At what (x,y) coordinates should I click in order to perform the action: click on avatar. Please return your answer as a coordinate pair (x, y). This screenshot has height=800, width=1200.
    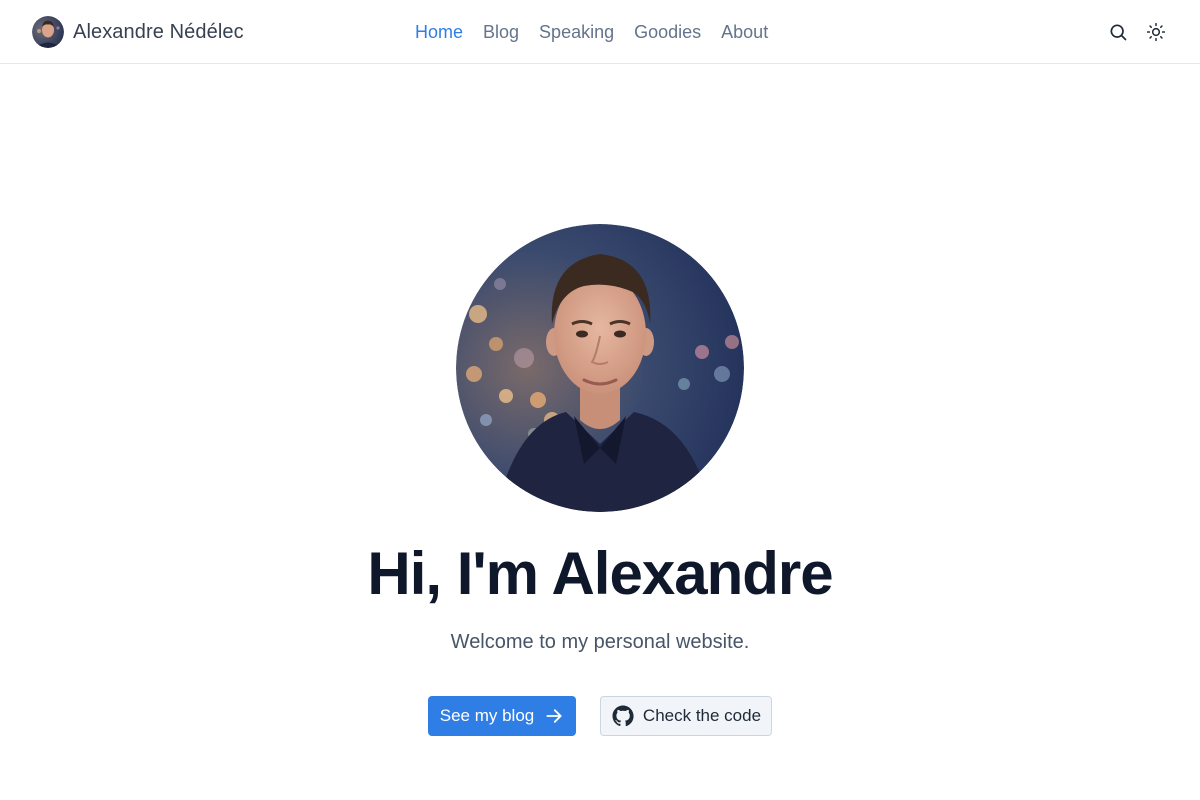
    Looking at the image, I should click on (48, 32).